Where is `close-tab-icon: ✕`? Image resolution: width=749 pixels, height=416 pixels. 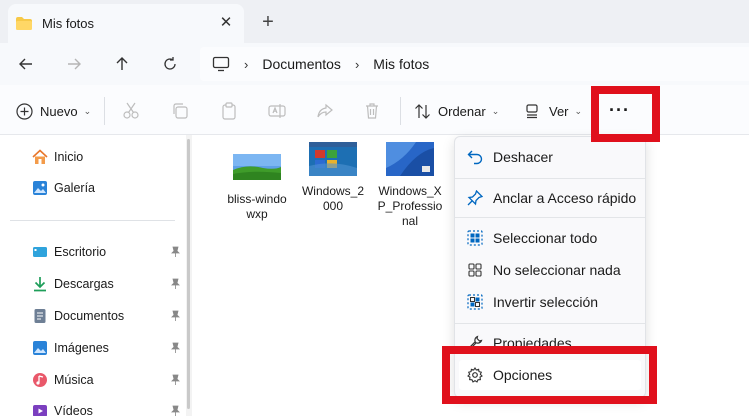
close-tab-icon: ✕ is located at coordinates (226, 23).